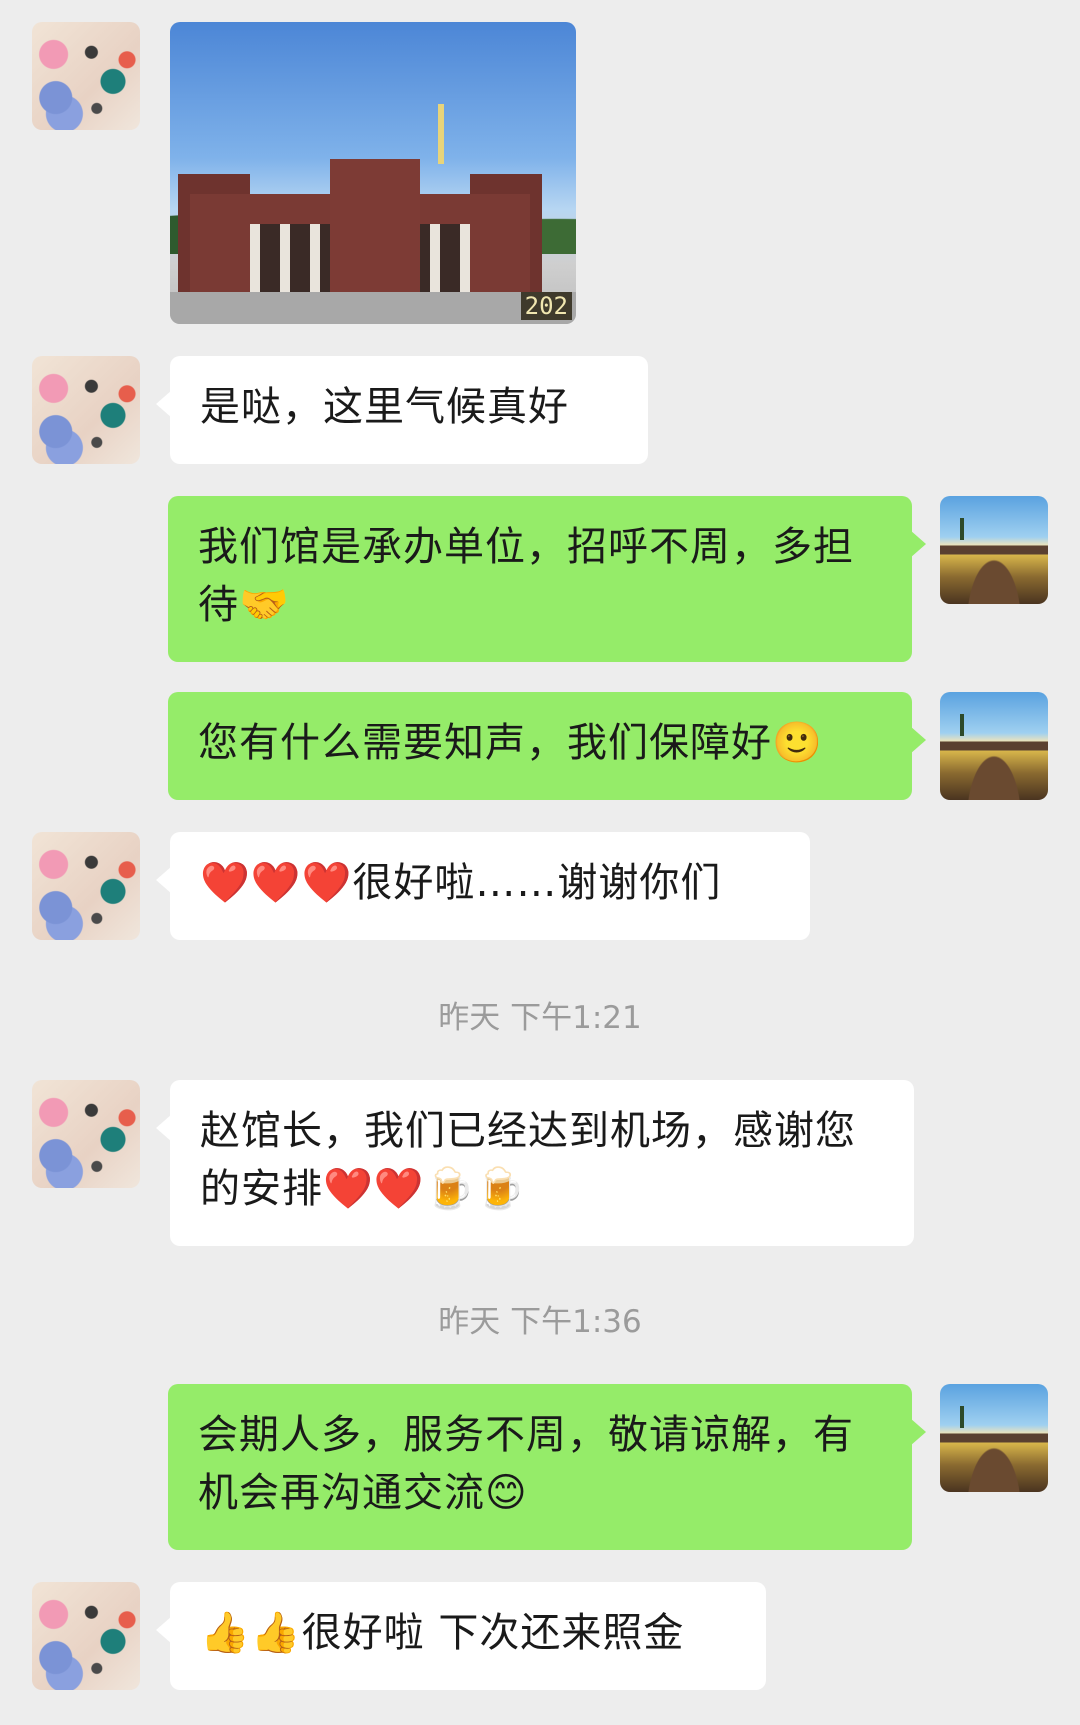  Describe the element at coordinates (384, 407) in the screenshot. I see `message-text: 是哒，这里气候真好` at that location.